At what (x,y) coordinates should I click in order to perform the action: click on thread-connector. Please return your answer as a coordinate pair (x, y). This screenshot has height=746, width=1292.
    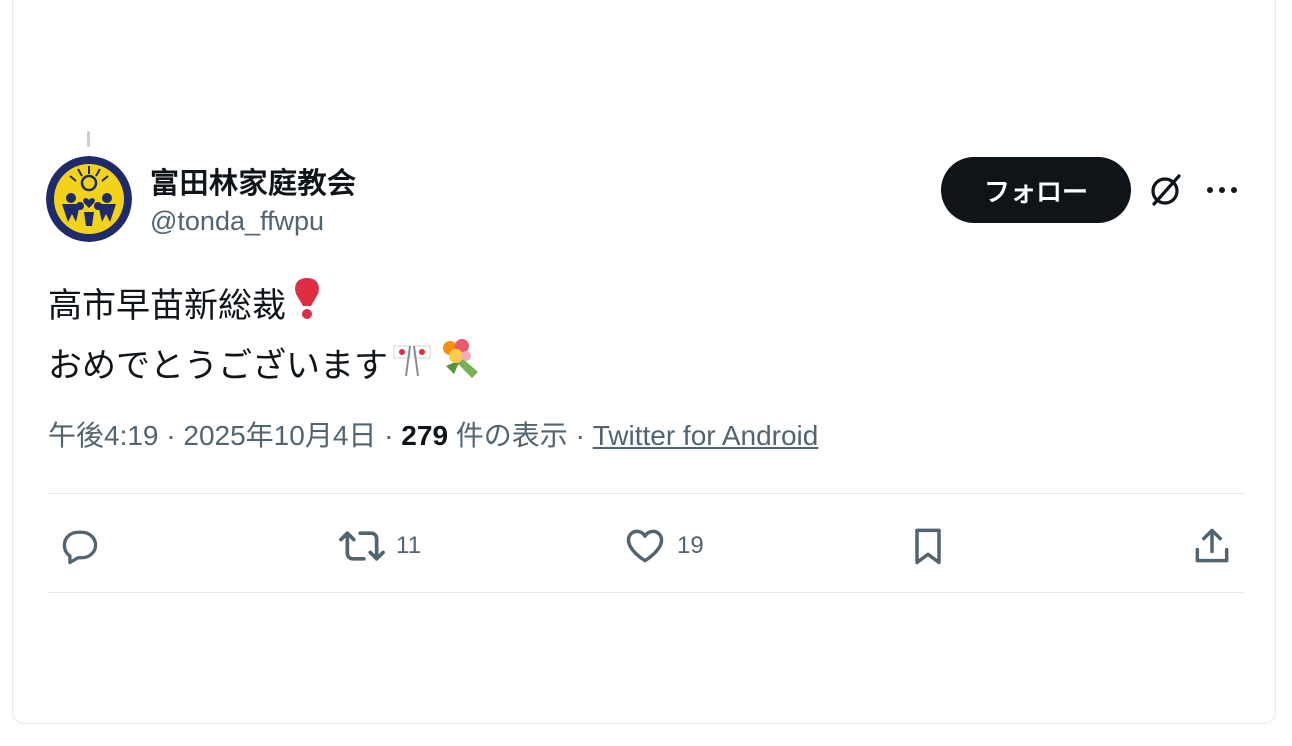
    Looking at the image, I should click on (88, 139).